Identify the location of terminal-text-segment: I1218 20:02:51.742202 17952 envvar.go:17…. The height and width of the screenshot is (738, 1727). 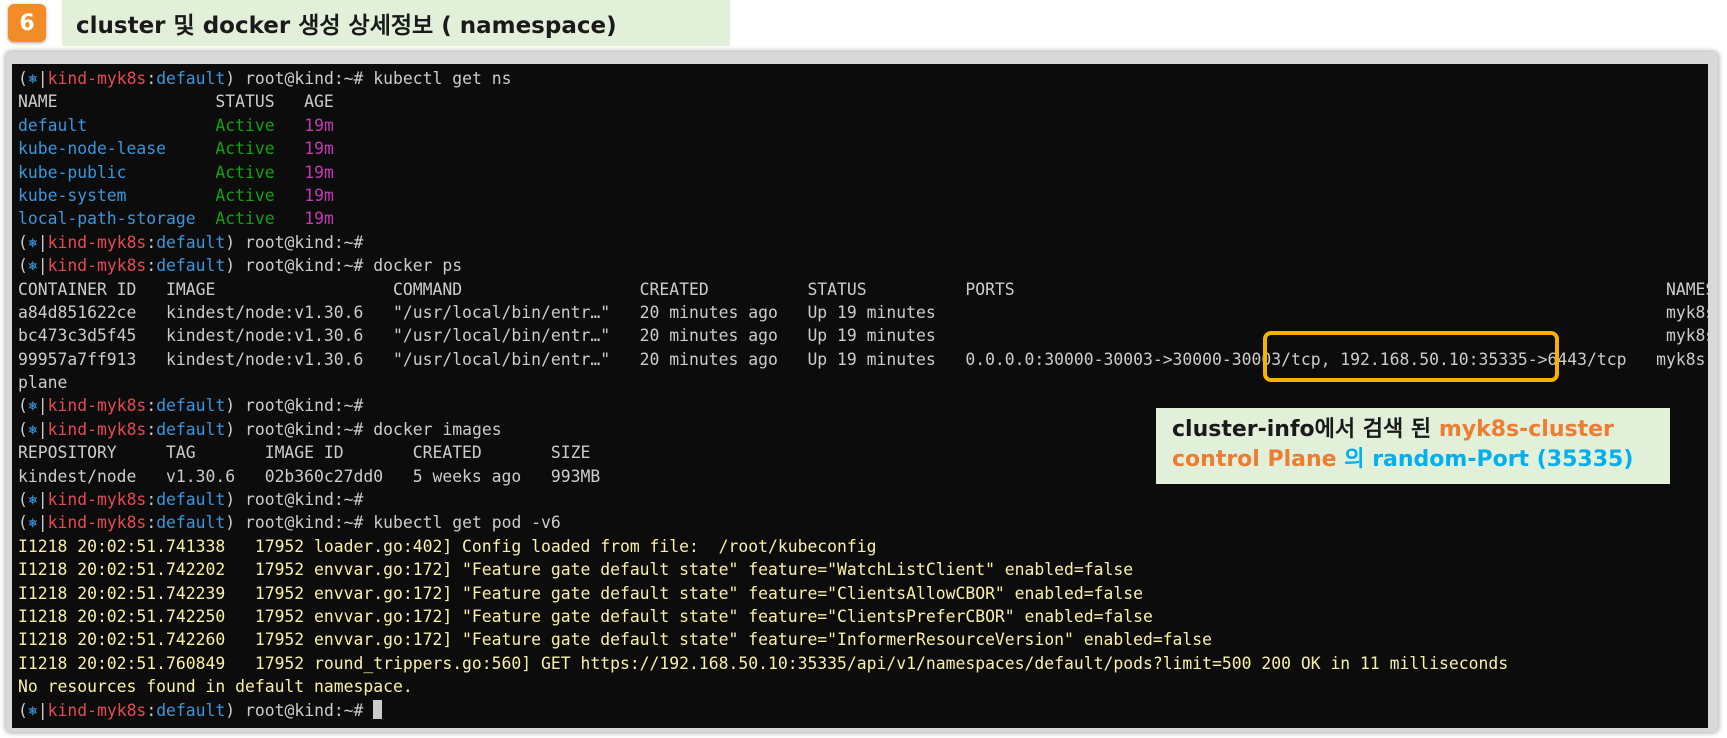
(576, 570).